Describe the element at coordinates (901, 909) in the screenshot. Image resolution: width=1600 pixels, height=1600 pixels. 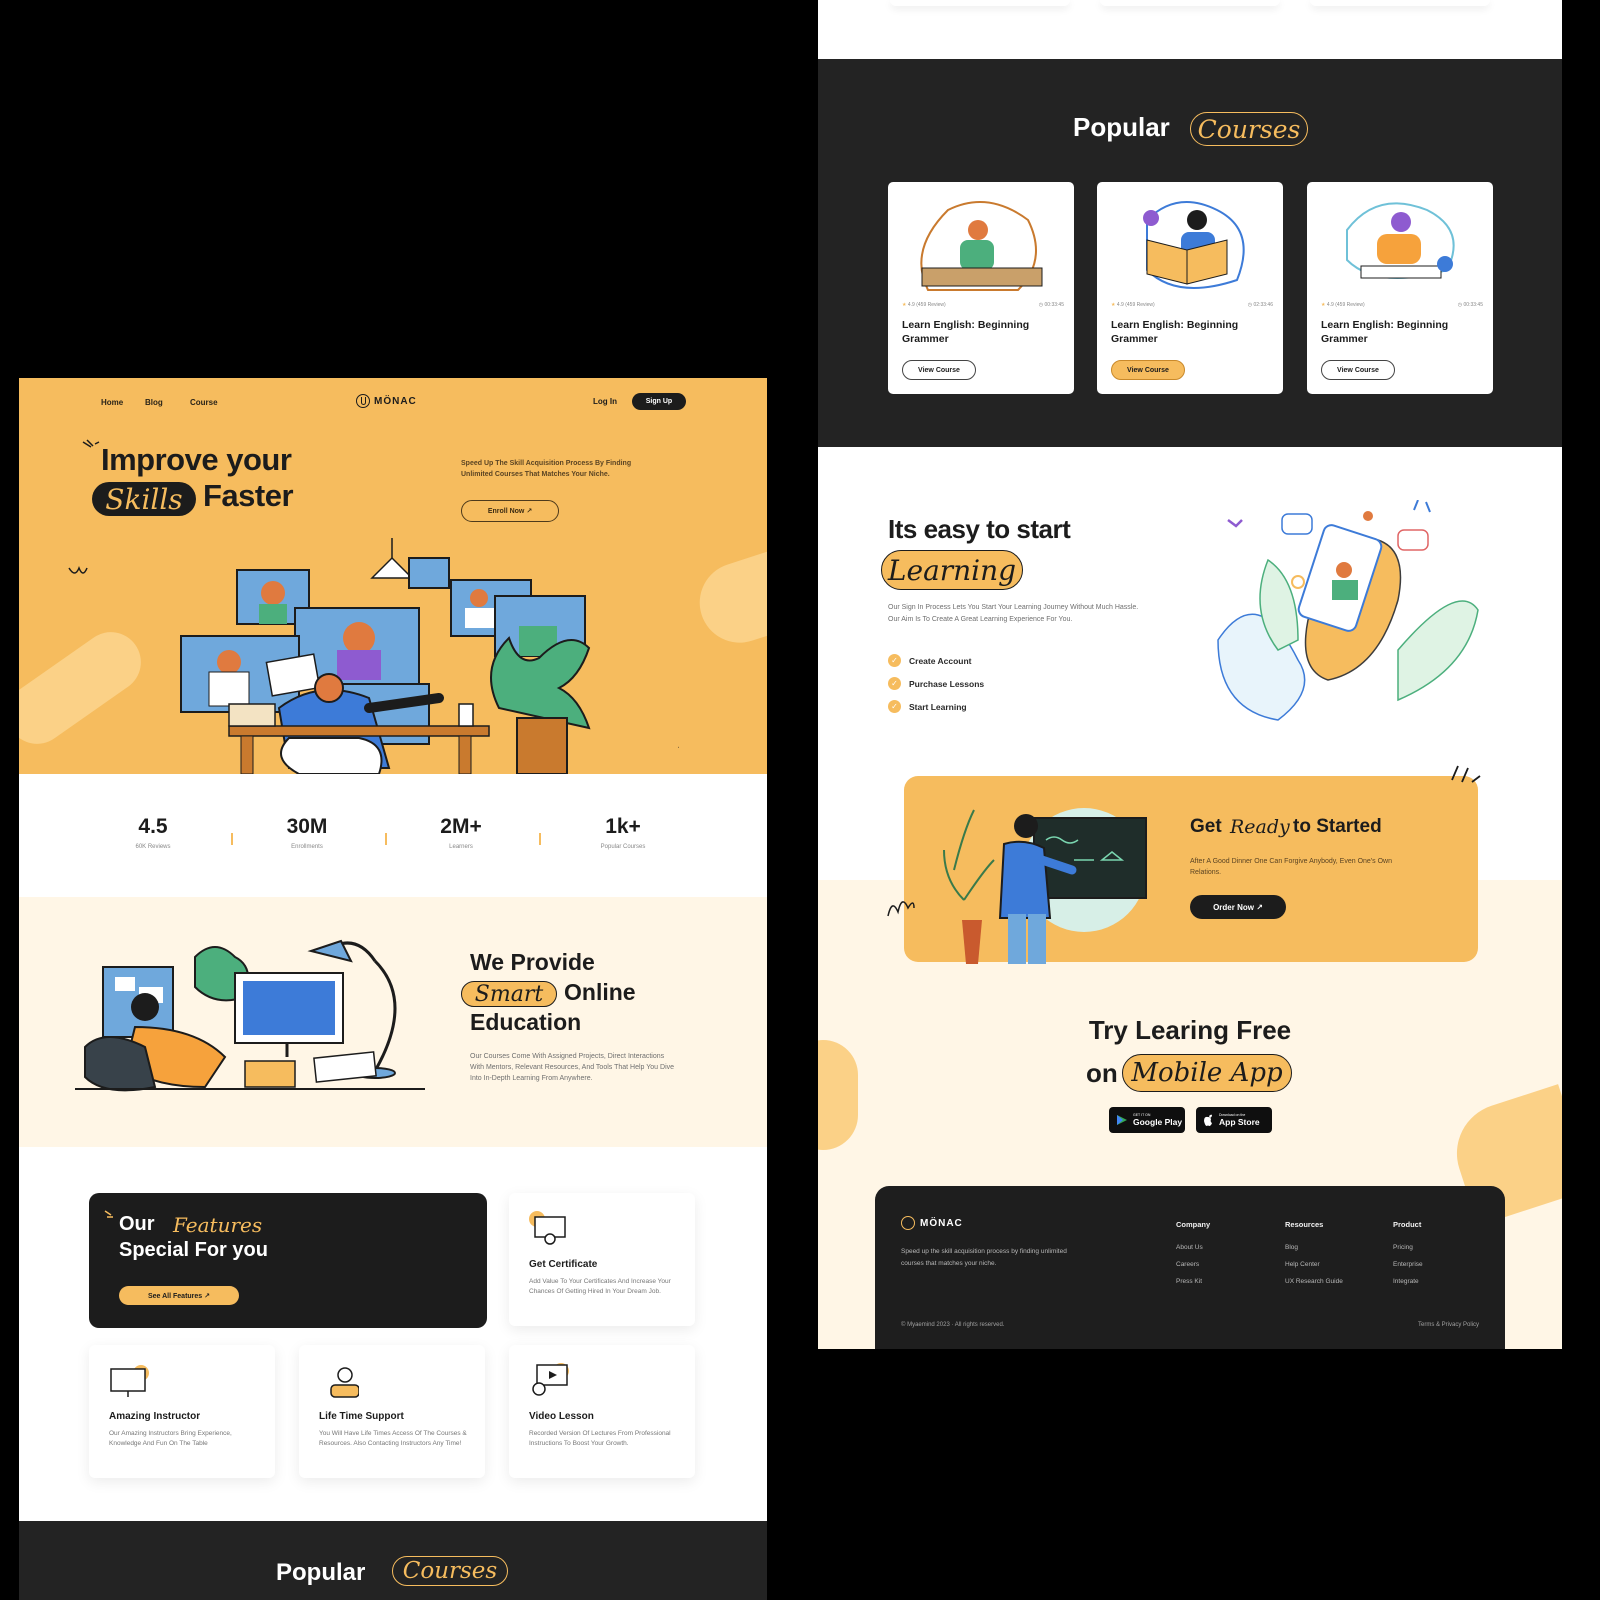
I see `squiggle-icon` at that location.